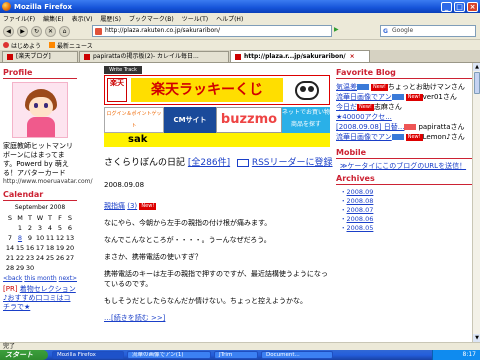 This screenshot has width=480, height=360. Describe the element at coordinates (19, 18) in the screenshot. I see `menu-file: ファイル(F)` at that location.